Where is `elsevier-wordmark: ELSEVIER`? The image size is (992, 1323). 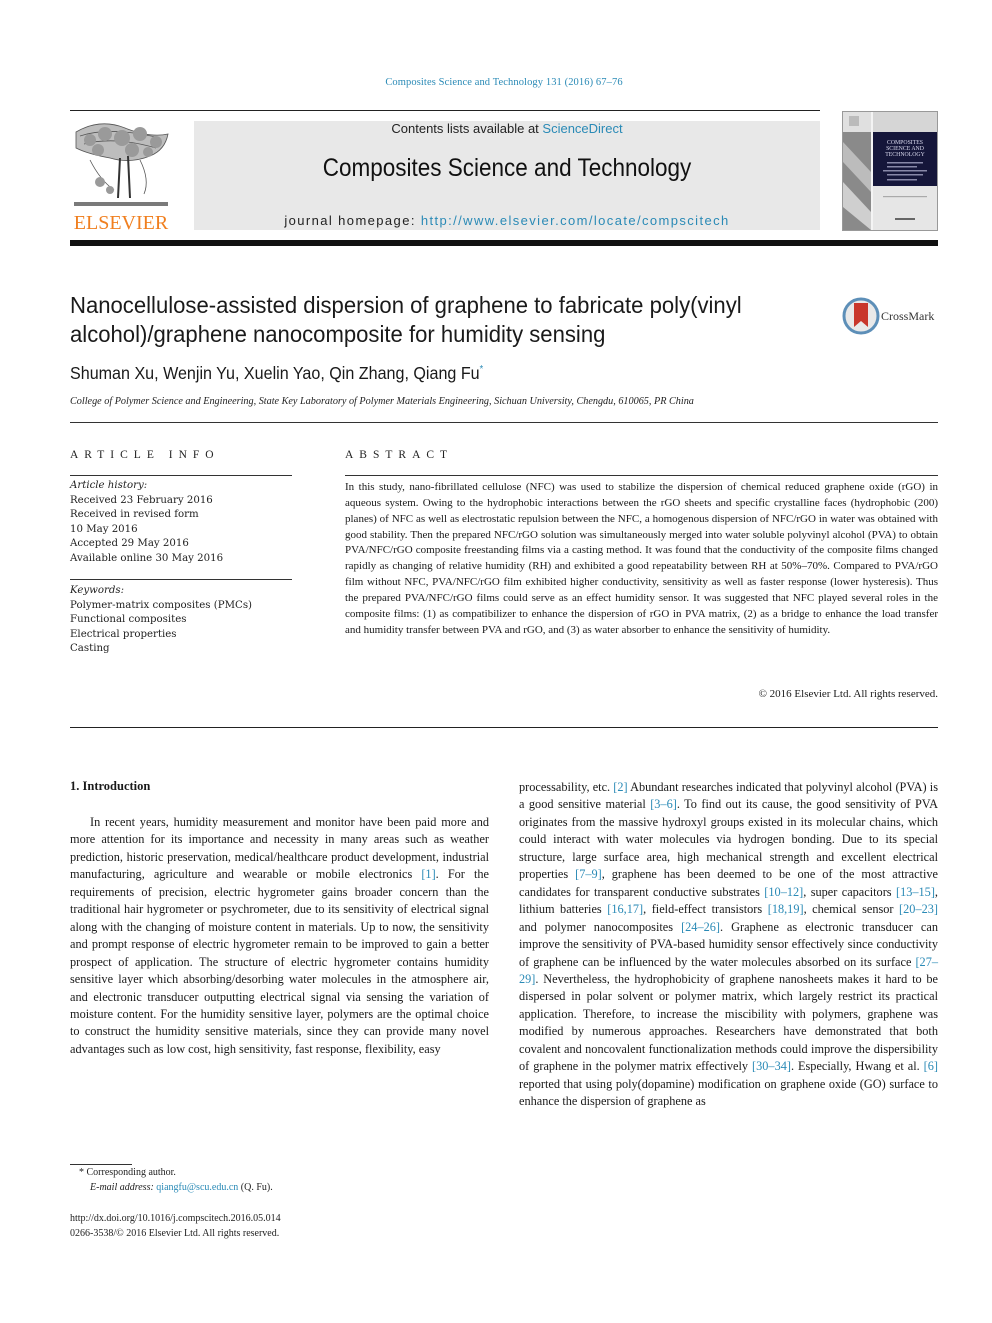
elsevier-wordmark: ELSEVIER is located at coordinates (121, 223).